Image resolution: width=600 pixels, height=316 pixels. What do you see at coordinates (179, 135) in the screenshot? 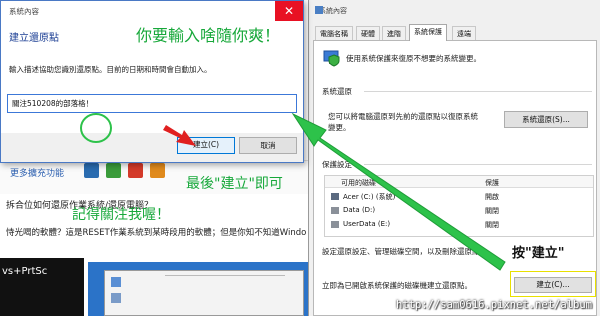
I see `red-arrow-annotation` at bounding box center [179, 135].